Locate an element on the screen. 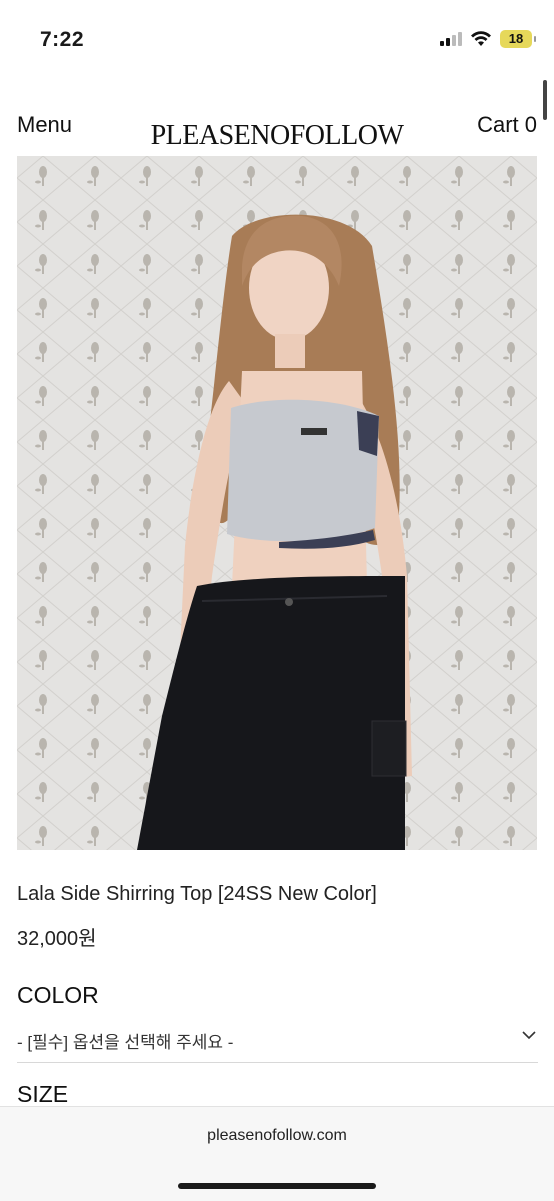 This screenshot has height=1201, width=554. color-select-value: - [필수] 옵션을 선택해 주세요 - is located at coordinates (125, 1042).